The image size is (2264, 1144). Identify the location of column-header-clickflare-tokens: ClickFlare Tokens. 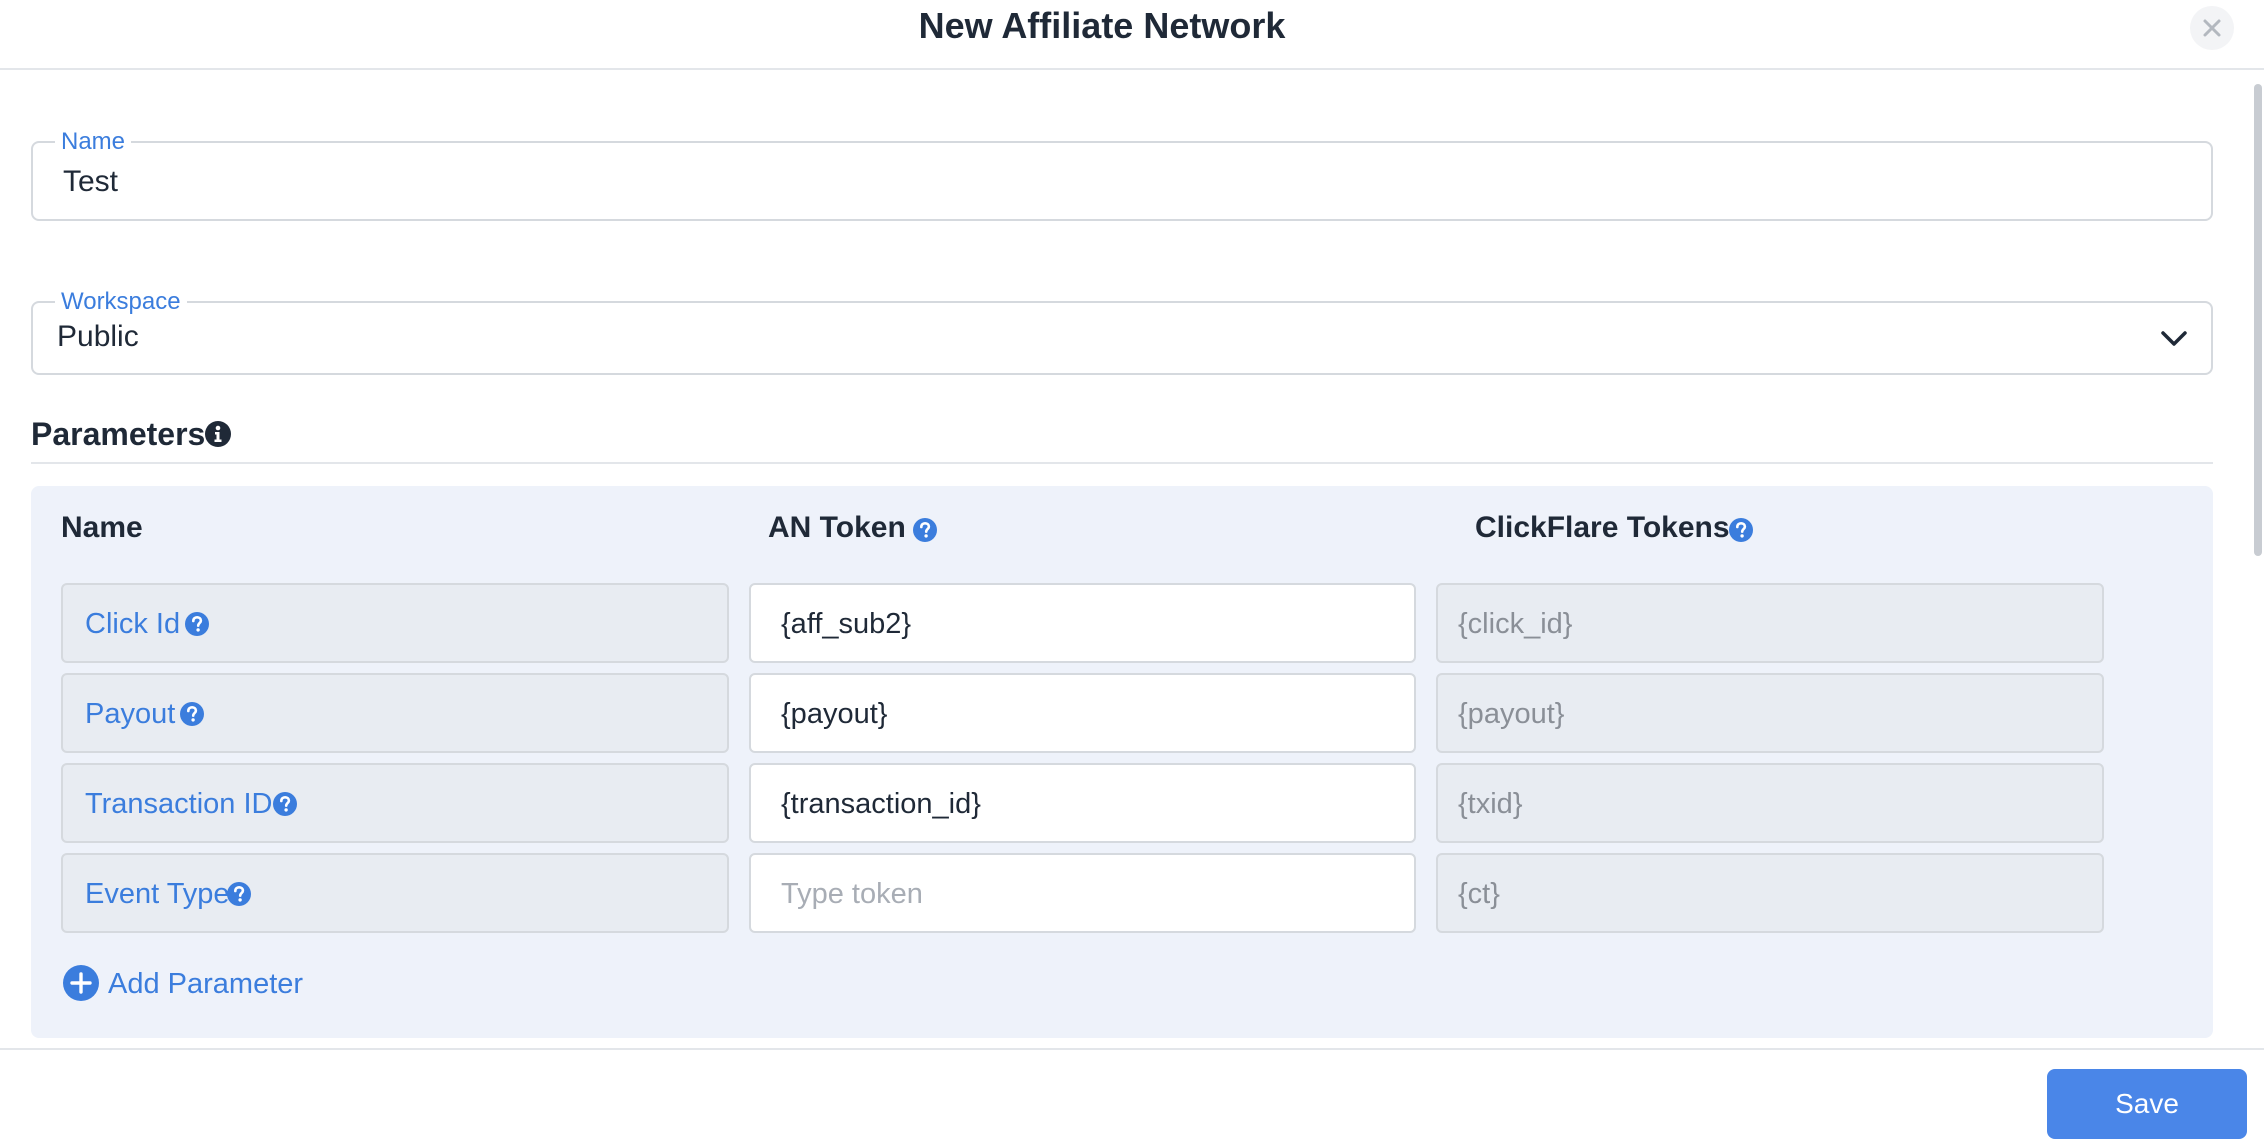
(1602, 527).